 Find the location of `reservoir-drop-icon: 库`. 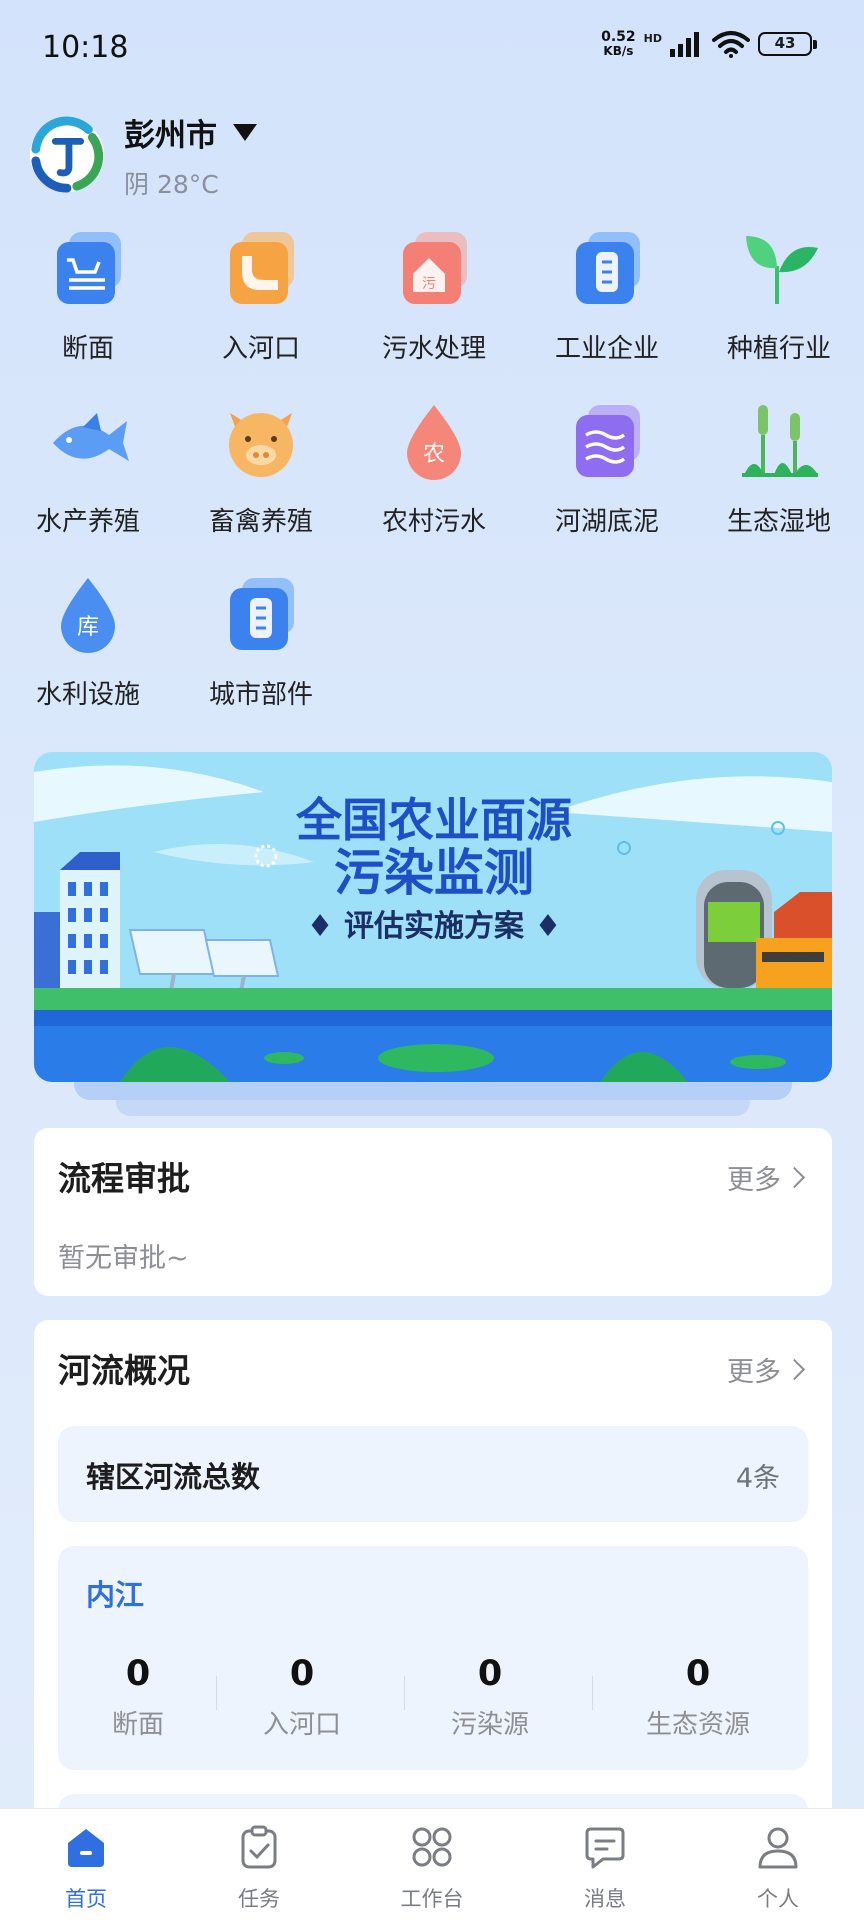

reservoir-drop-icon: 库 is located at coordinates (88, 615).